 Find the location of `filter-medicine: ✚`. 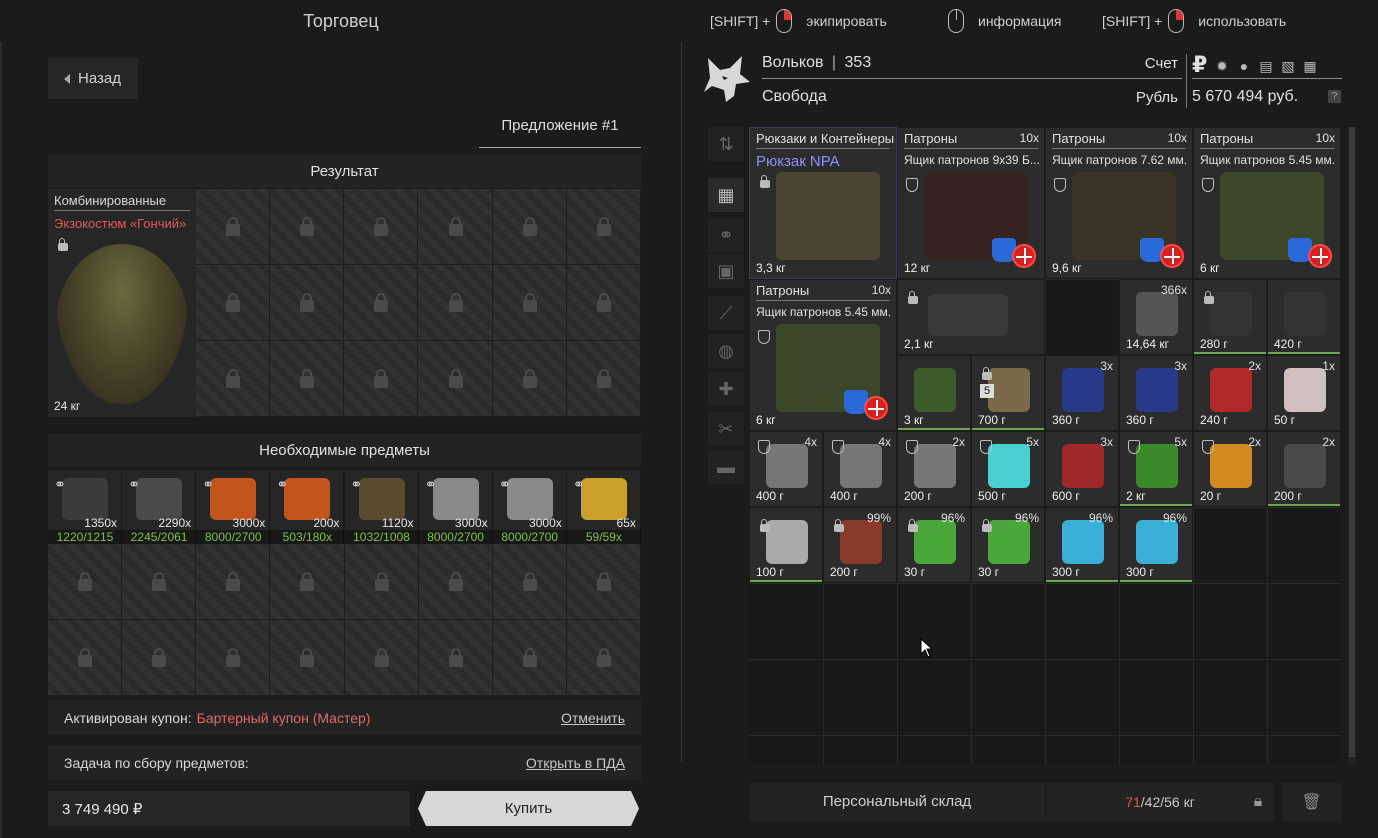

filter-medicine: ✚ is located at coordinates (726, 389).